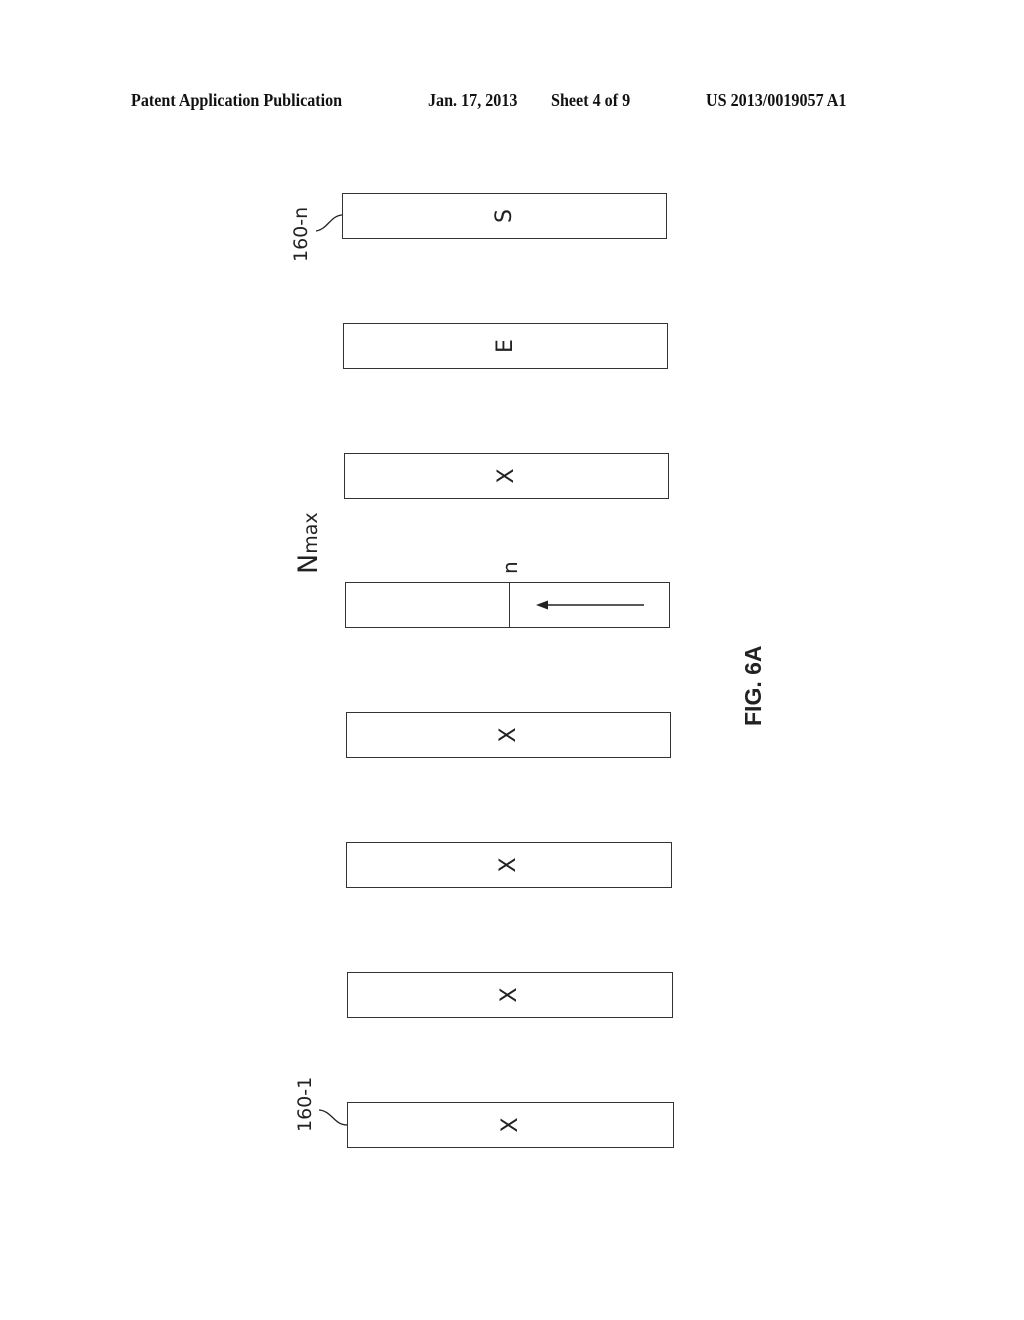 The height and width of the screenshot is (1320, 1024). What do you see at coordinates (753, 685) in the screenshot?
I see `figure-caption: FIG. 6A` at bounding box center [753, 685].